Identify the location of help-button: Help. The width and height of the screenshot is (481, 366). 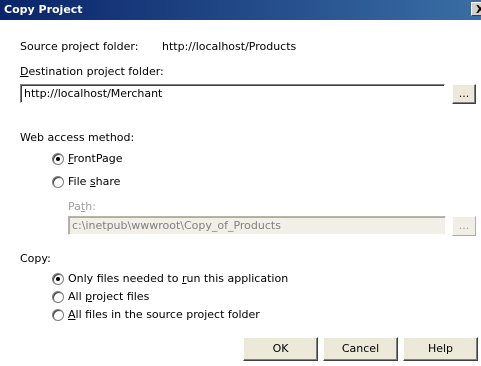
(440, 349).